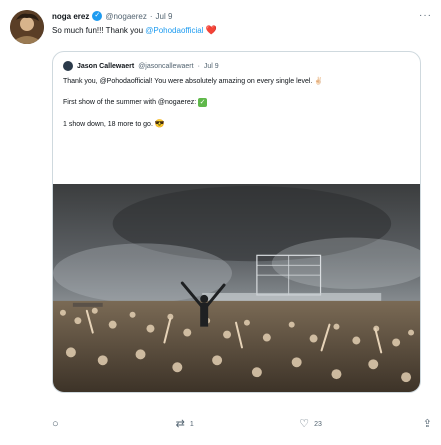 This screenshot has width=441, height=445. Describe the element at coordinates (174, 30) in the screenshot. I see `tweet-mention-link: @Pohodaofficial` at that location.